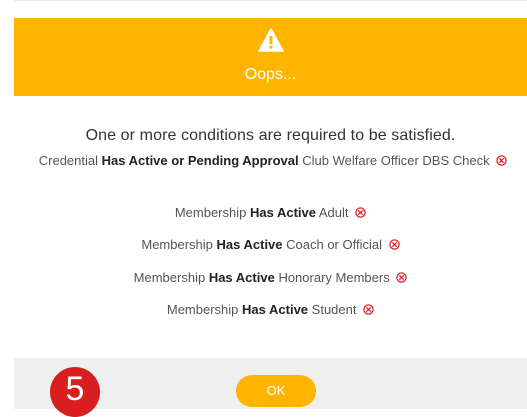 Image resolution: width=527 pixels, height=417 pixels. I want to click on condition-item-name: Honorary Members, so click(334, 277).